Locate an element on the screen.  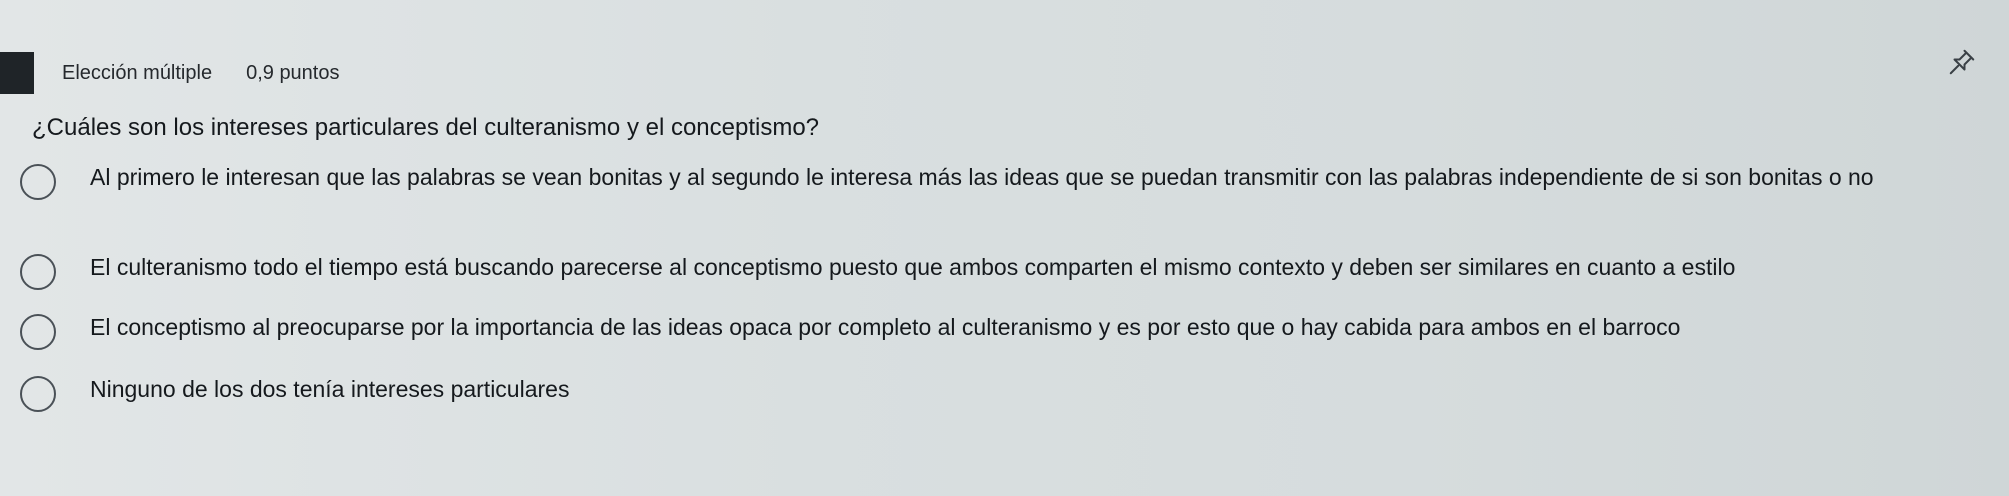
question-marker is located at coordinates (17, 73).